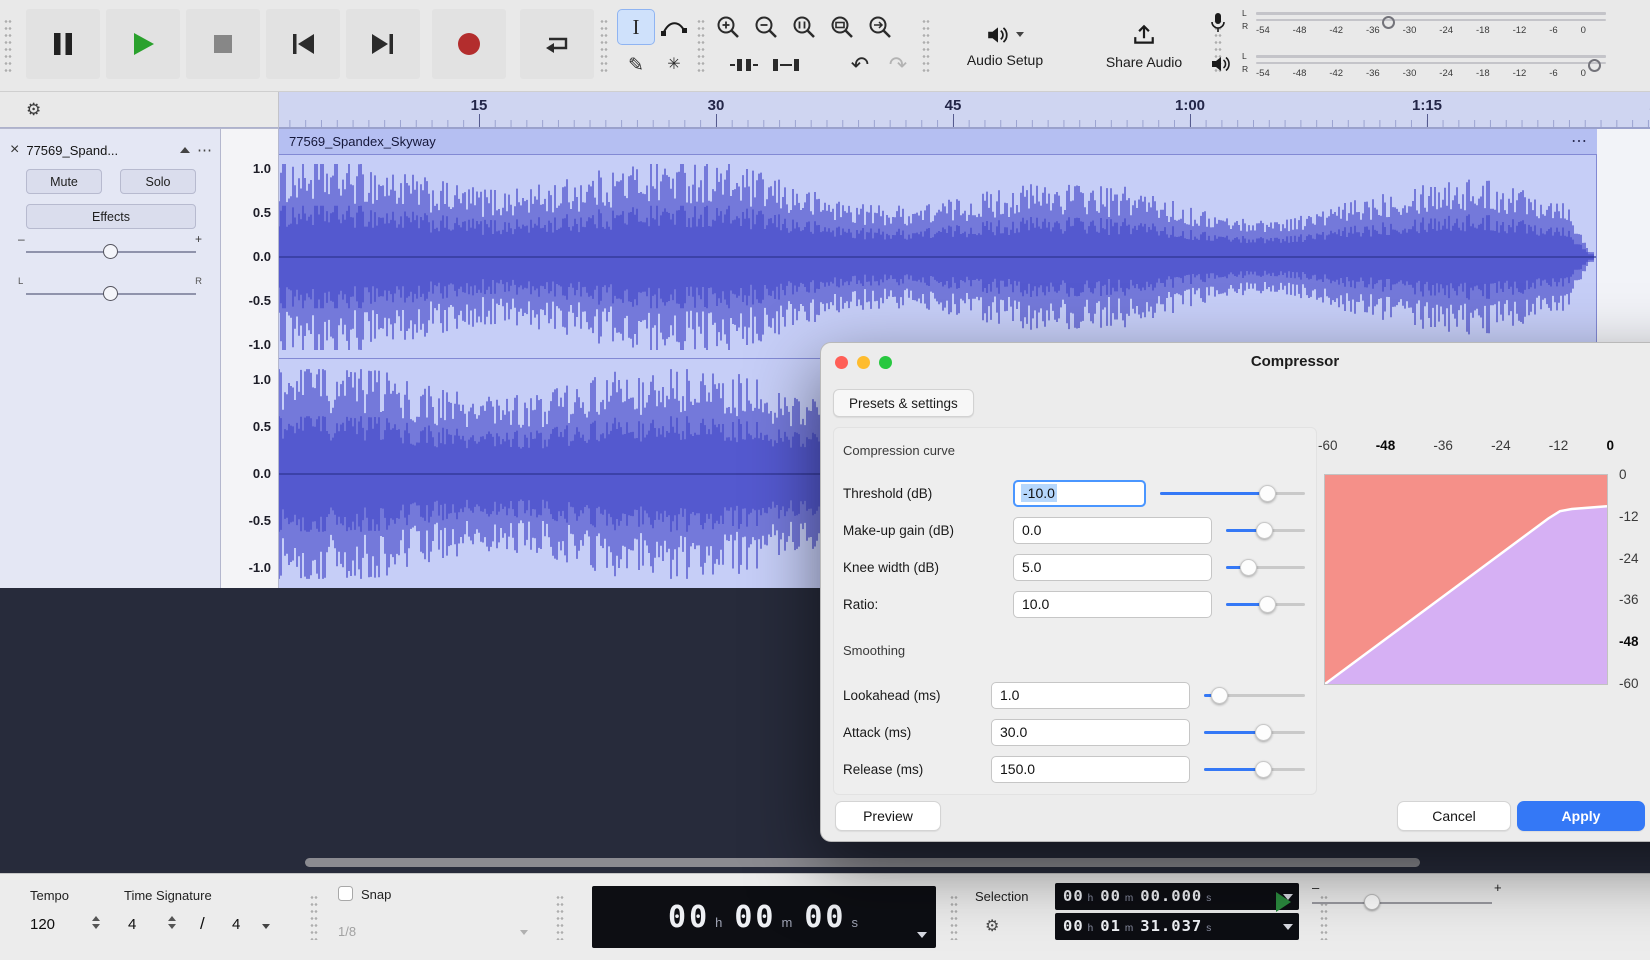 The height and width of the screenshot is (960, 1650). I want to click on timesig-dropdown-icon, so click(266, 926).